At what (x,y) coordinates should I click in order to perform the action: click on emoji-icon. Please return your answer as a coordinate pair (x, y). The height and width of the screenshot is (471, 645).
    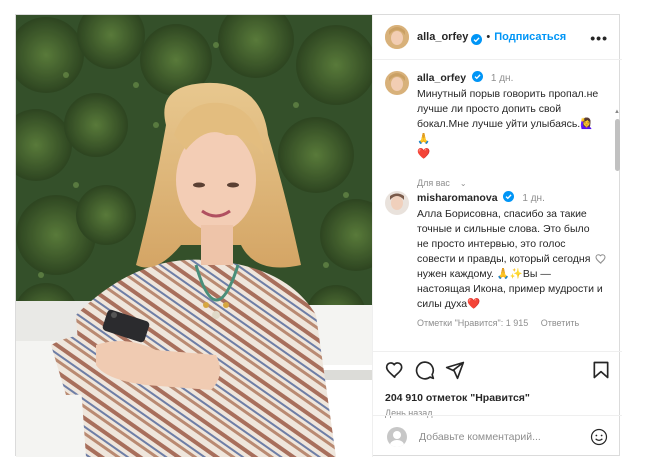
    Looking at the image, I should click on (599, 437).